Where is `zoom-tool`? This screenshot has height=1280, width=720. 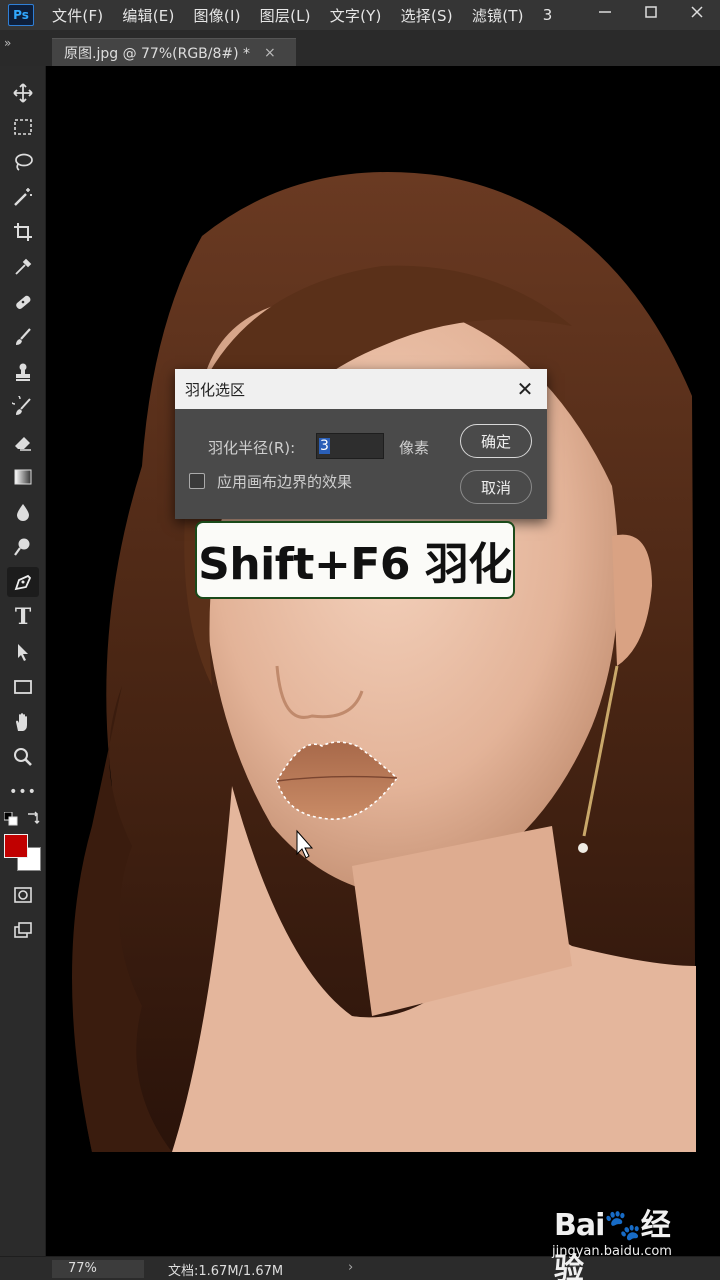
zoom-tool is located at coordinates (23, 757).